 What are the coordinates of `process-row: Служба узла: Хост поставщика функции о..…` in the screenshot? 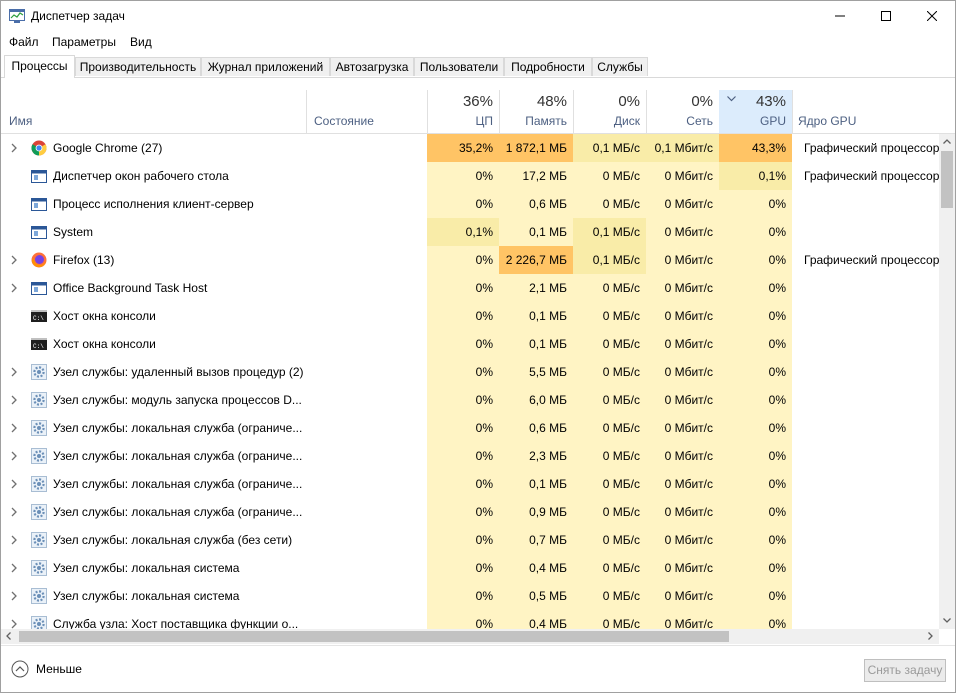 It's located at (470, 619).